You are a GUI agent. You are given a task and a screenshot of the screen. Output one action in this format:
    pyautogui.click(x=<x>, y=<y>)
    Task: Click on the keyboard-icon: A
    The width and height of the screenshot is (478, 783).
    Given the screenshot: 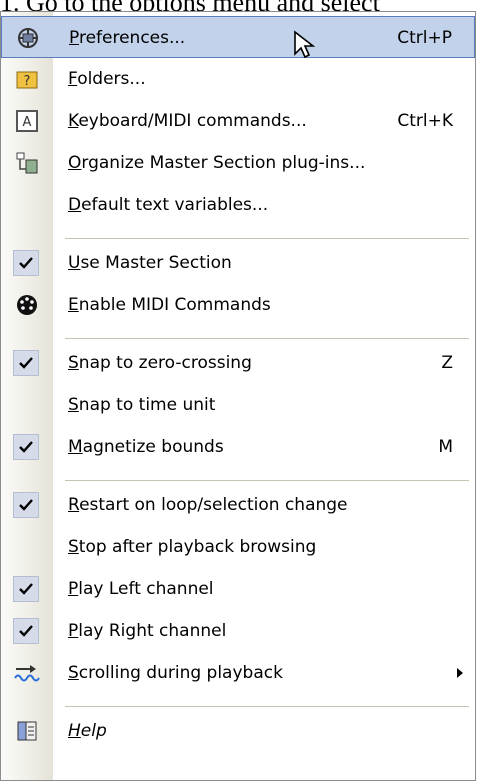 What is the action you would take?
    pyautogui.click(x=27, y=121)
    